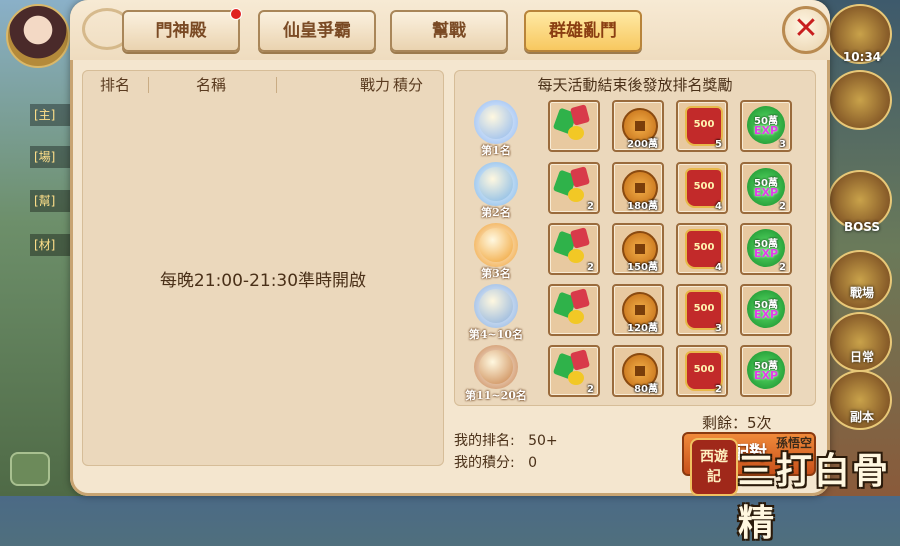 This screenshot has width=900, height=546. What do you see at coordinates (484, 441) in the screenshot?
I see `my-rank-label: 我的排名:` at bounding box center [484, 441].